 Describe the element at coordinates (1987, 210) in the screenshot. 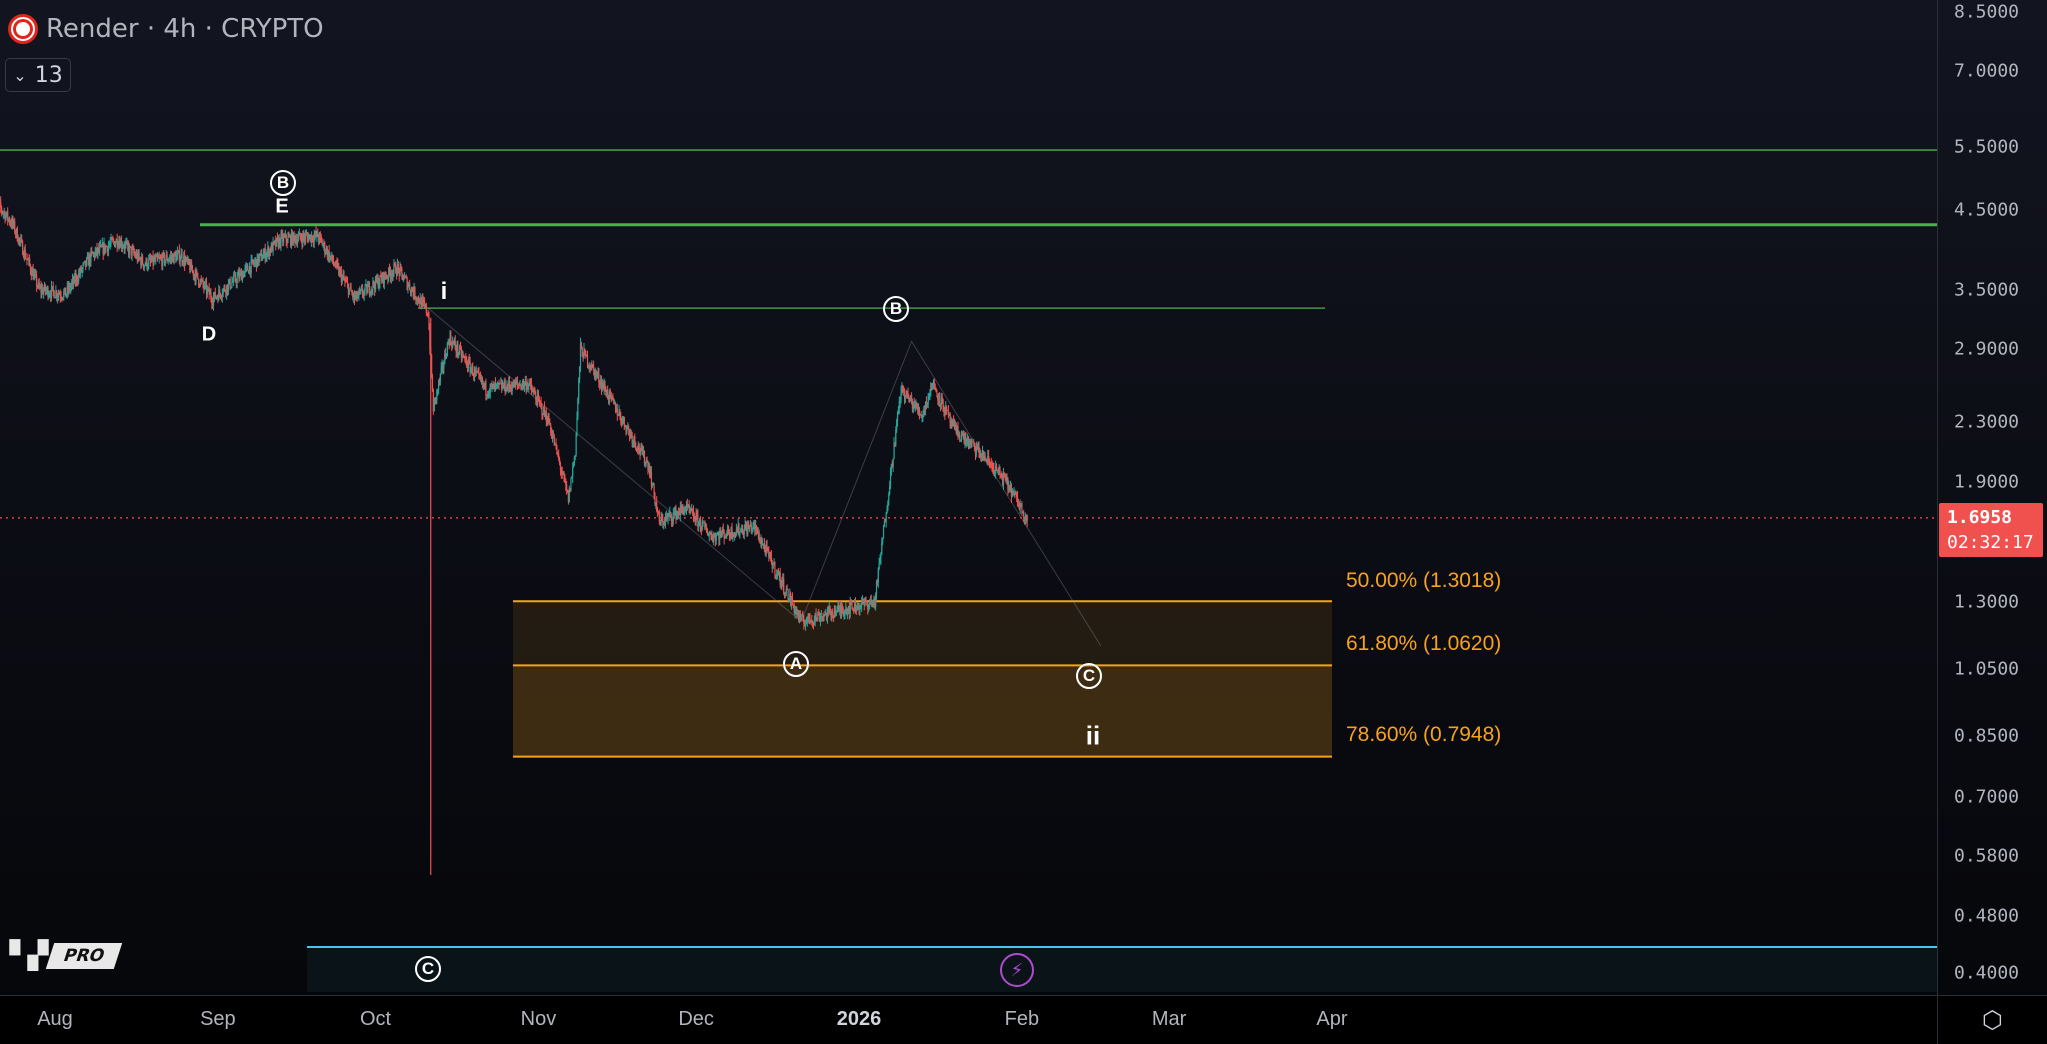

I see `price-tick: 4.5000` at that location.